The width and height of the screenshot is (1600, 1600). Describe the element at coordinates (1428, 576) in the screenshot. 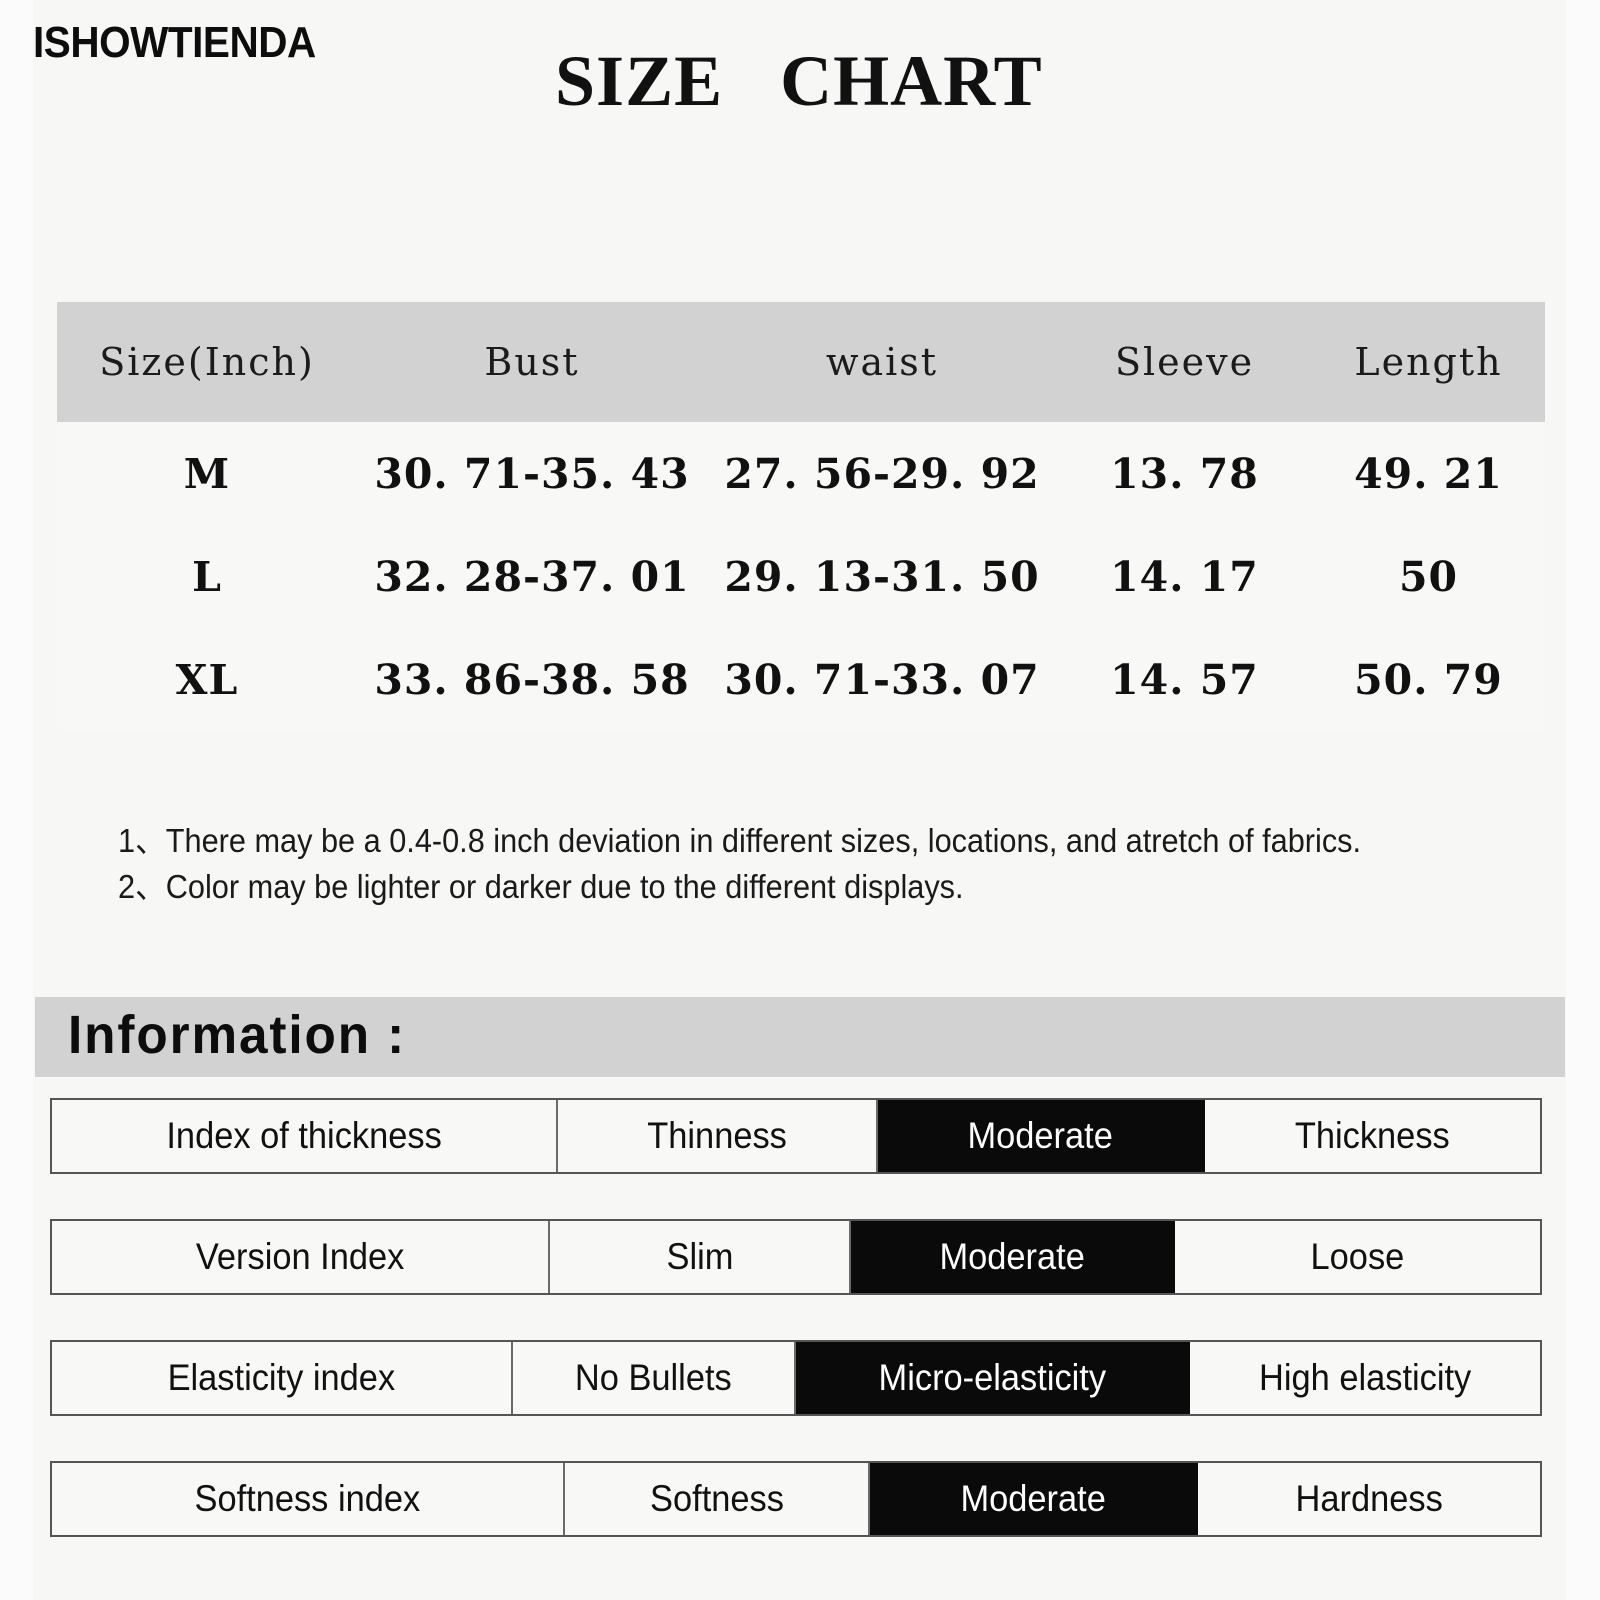

I see `cell-length: 50` at that location.